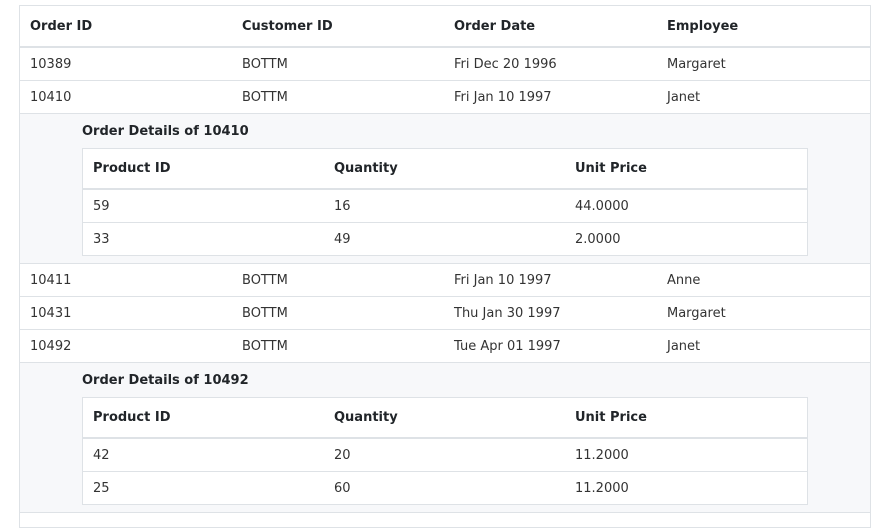 Image resolution: width=888 pixels, height=528 pixels. I want to click on quantity-cell: 16, so click(342, 206).